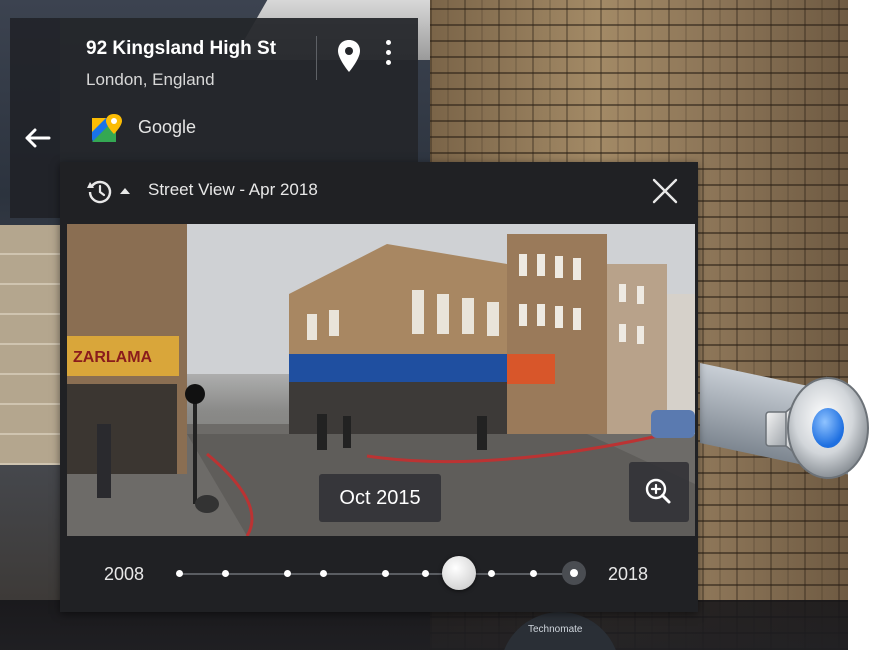 This screenshot has height=650, width=871. What do you see at coordinates (574, 573) in the screenshot?
I see `timeline-tick-current` at bounding box center [574, 573].